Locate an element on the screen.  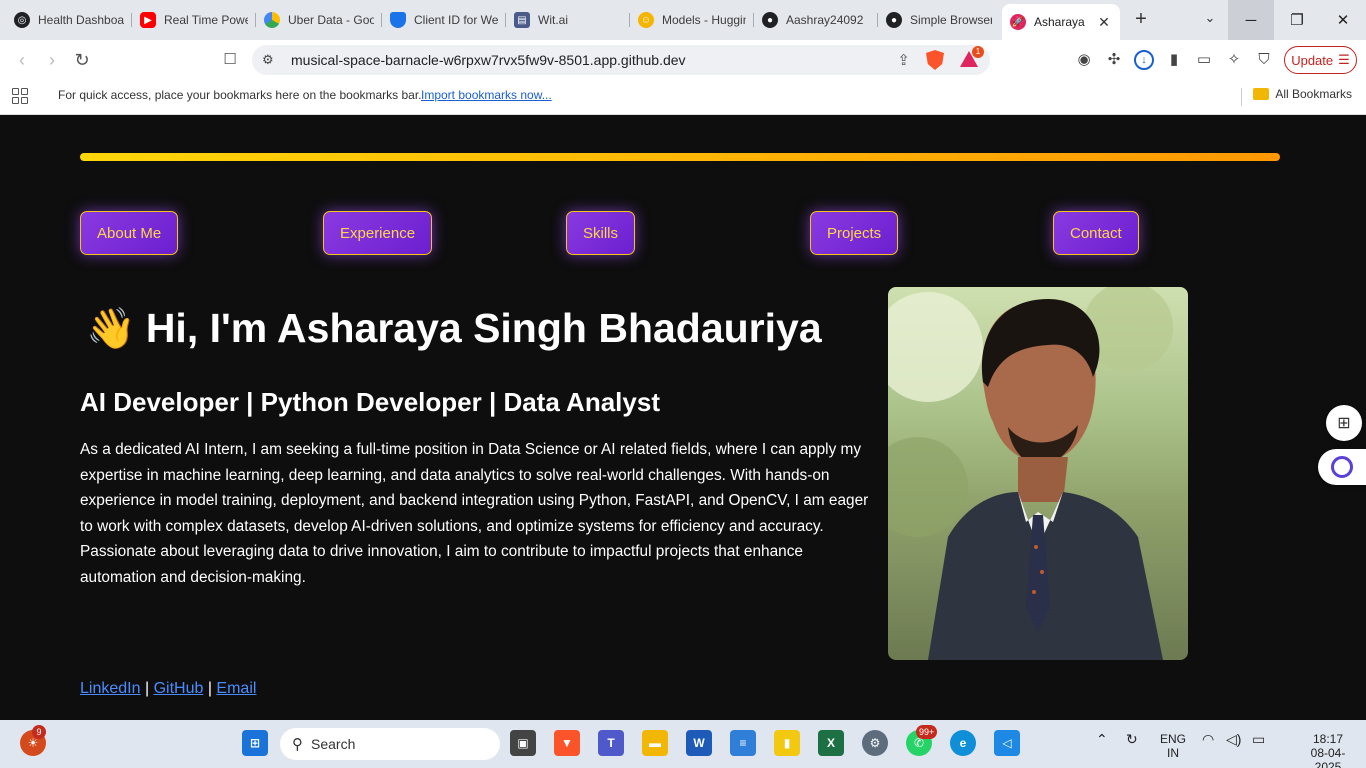
tab-github-profile: ● Aashray24092 is located at coordinates (816, 20).